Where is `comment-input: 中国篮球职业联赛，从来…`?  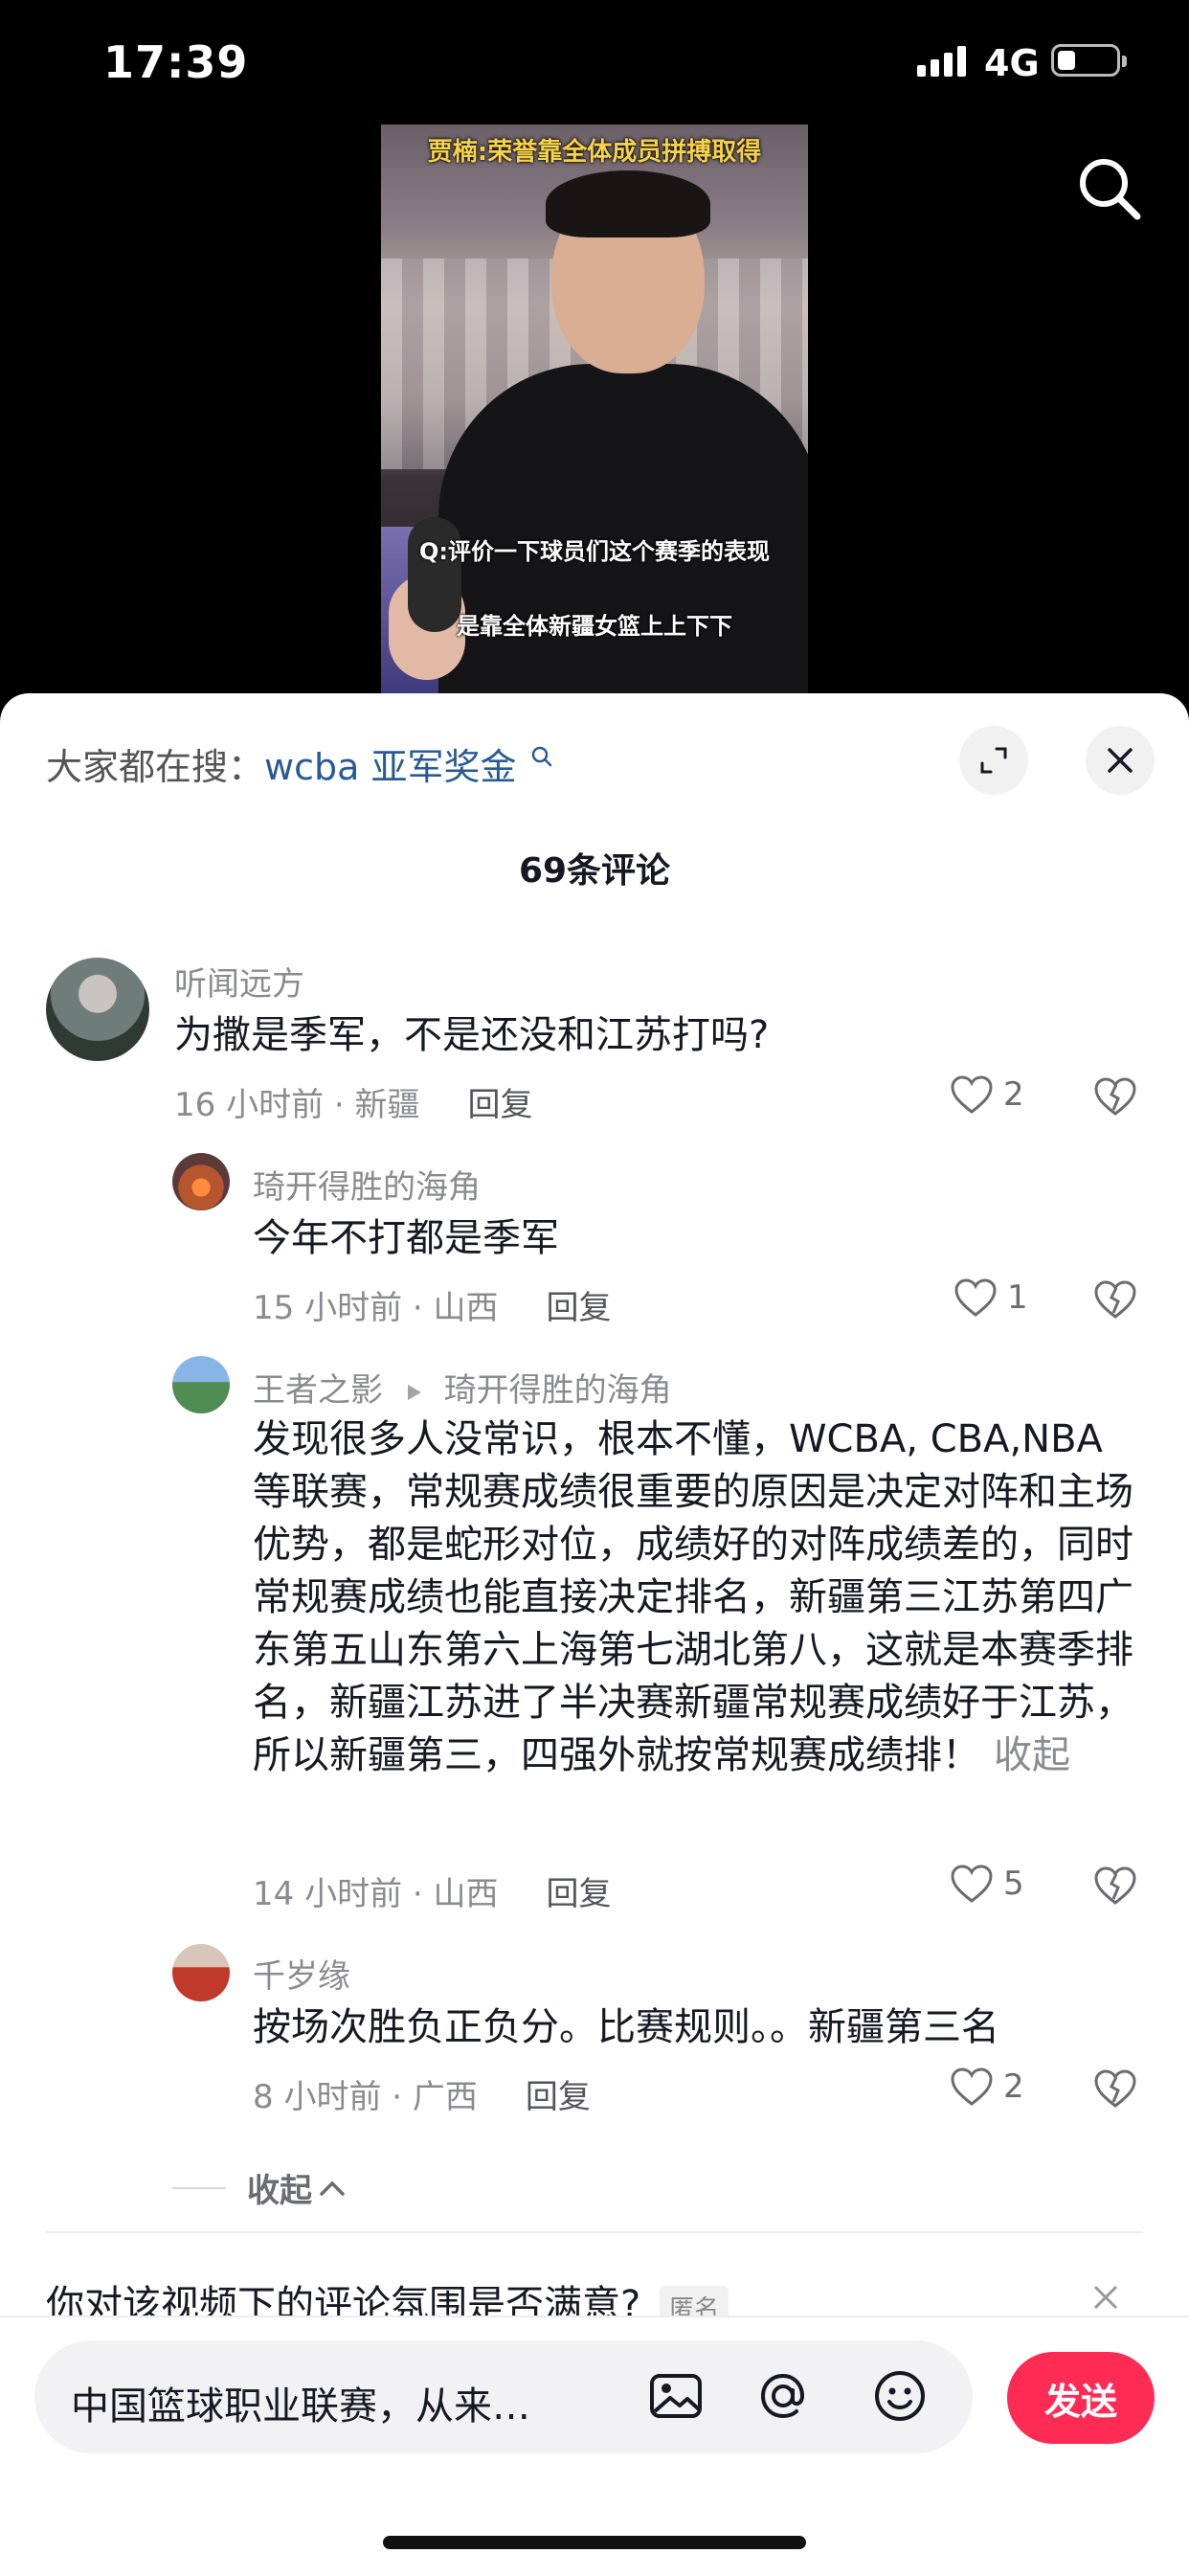 comment-input: 中国篮球职业联赛，从来… is located at coordinates (503, 2396).